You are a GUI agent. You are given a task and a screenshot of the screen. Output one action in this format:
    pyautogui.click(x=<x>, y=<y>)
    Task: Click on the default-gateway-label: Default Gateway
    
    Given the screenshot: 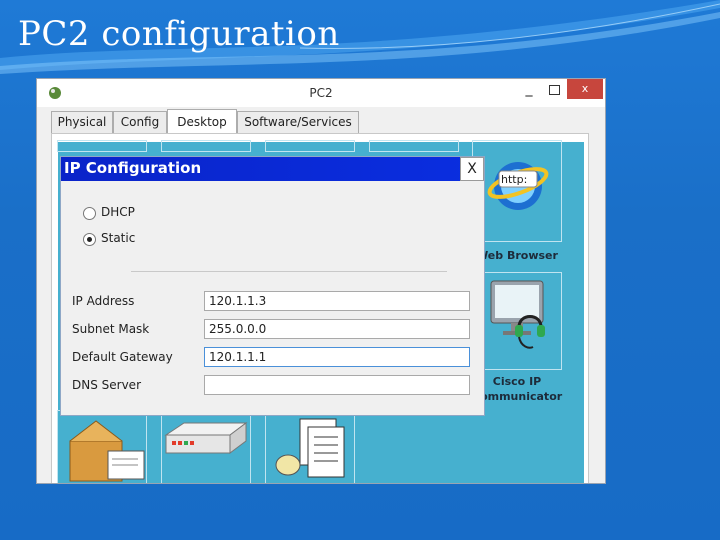 What is the action you would take?
    pyautogui.click(x=122, y=357)
    